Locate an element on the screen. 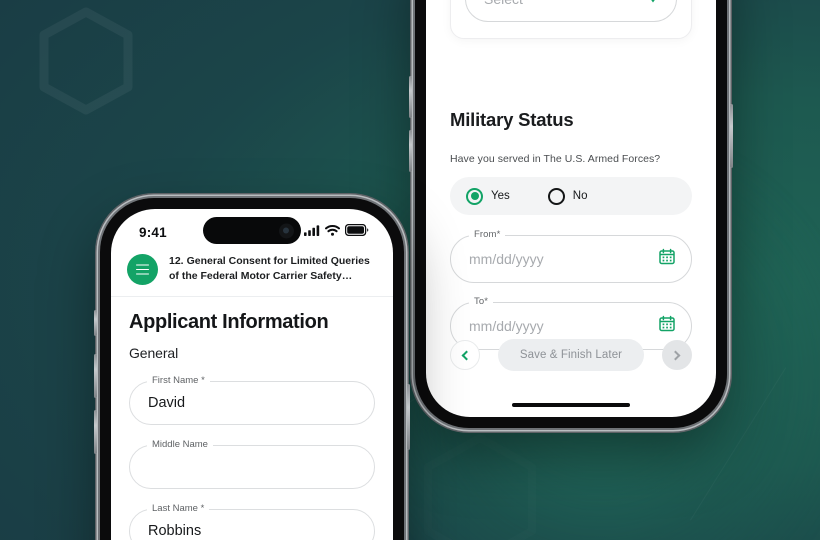  chevron-down-icon is located at coordinates (653, 1).